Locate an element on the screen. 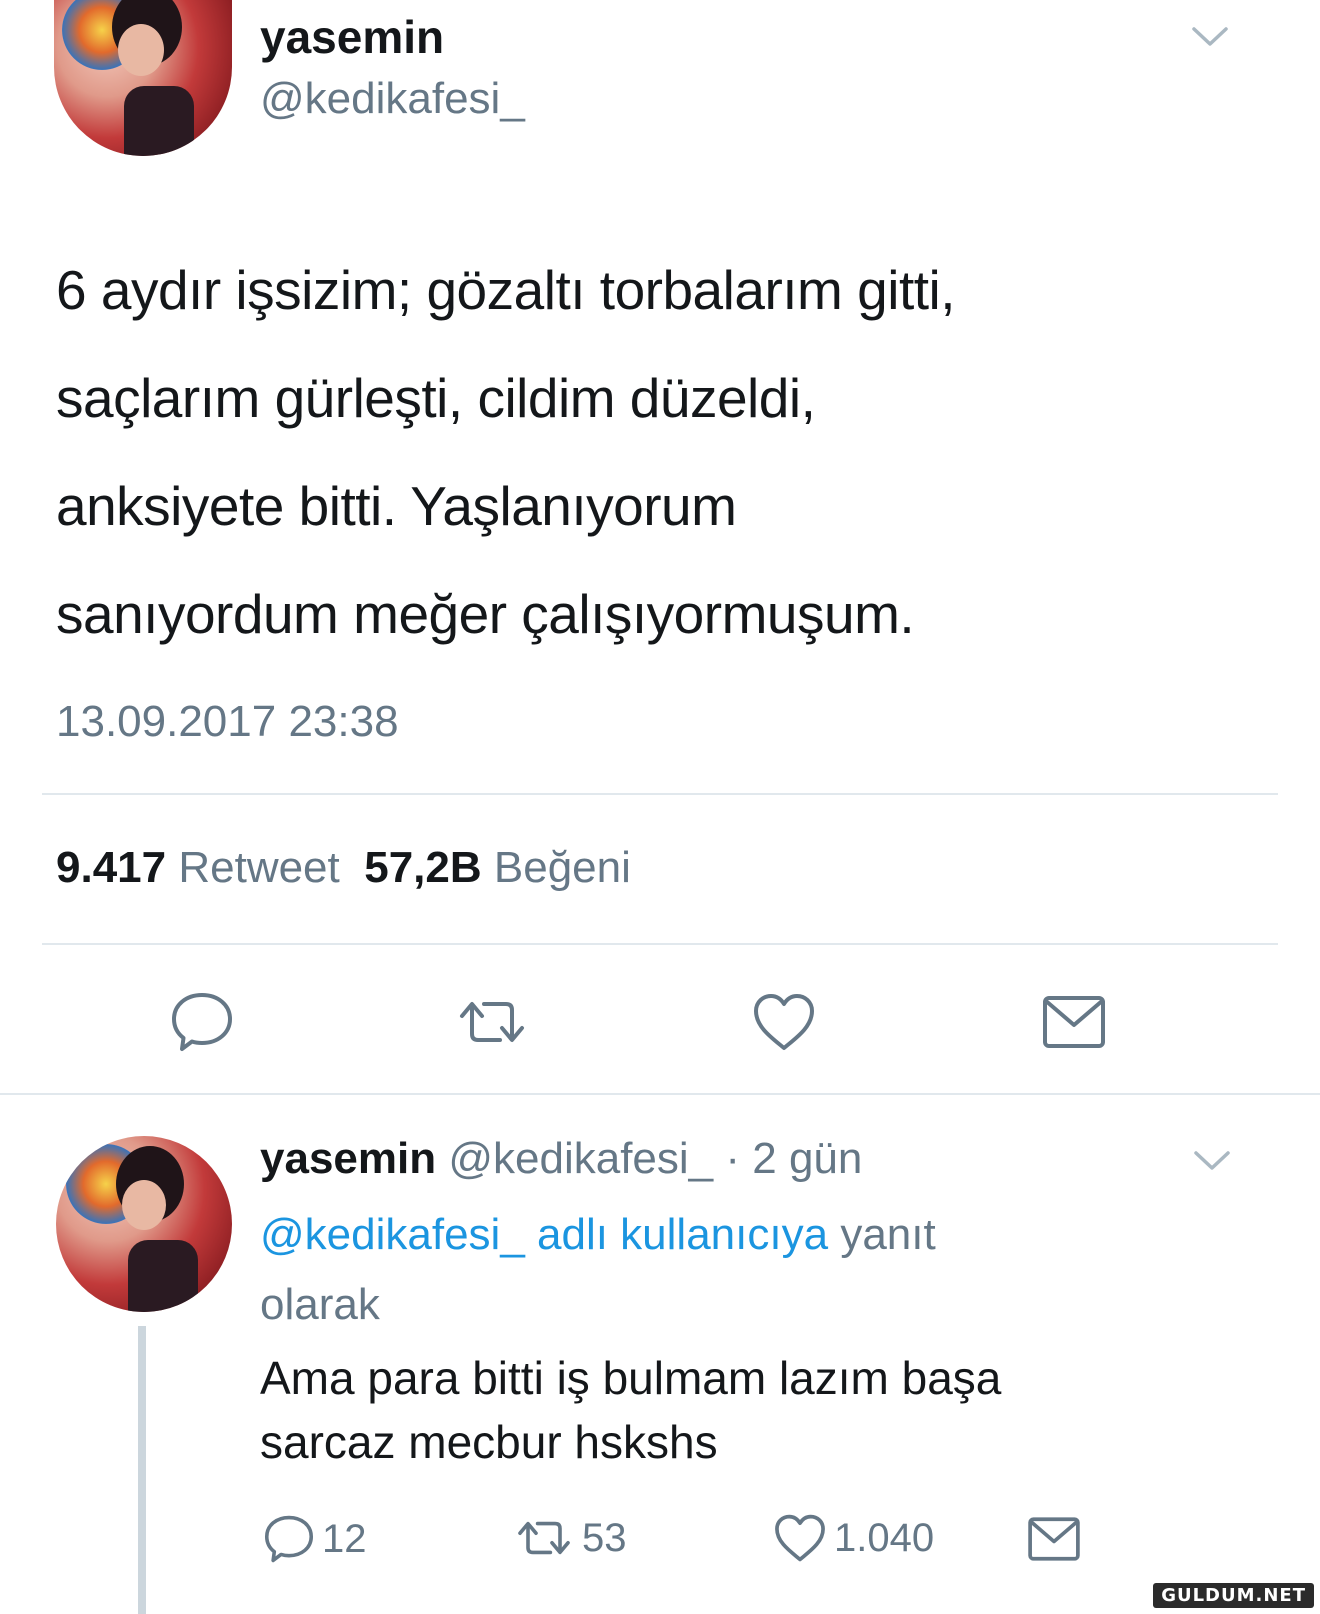 This screenshot has width=1320, height=1614. reply-time: 2 gün is located at coordinates (807, 1158).